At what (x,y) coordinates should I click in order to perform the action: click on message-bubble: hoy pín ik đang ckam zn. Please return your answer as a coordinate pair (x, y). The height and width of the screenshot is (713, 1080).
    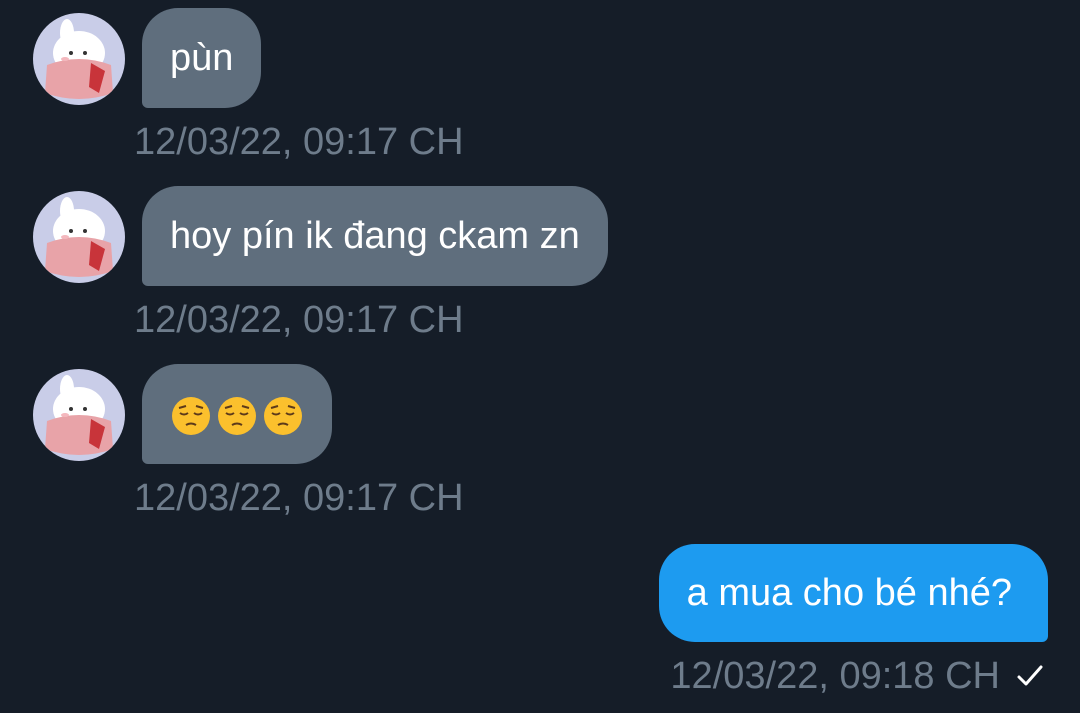
    Looking at the image, I should click on (375, 236).